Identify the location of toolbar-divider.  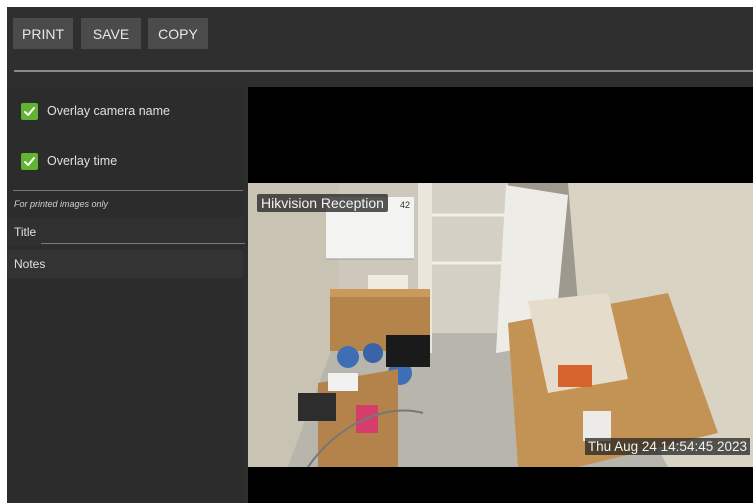
(383, 71).